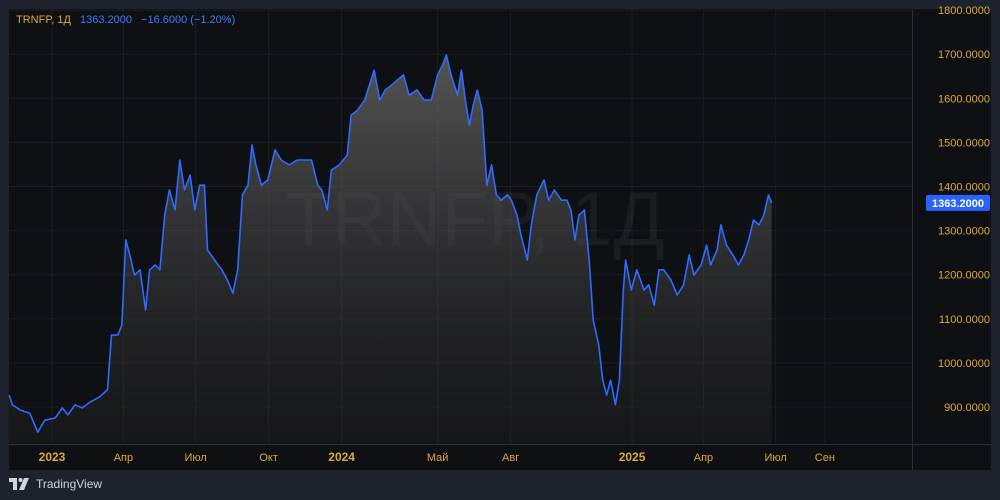  What do you see at coordinates (52, 457) in the screenshot?
I see `time-tick-label: 2023` at bounding box center [52, 457].